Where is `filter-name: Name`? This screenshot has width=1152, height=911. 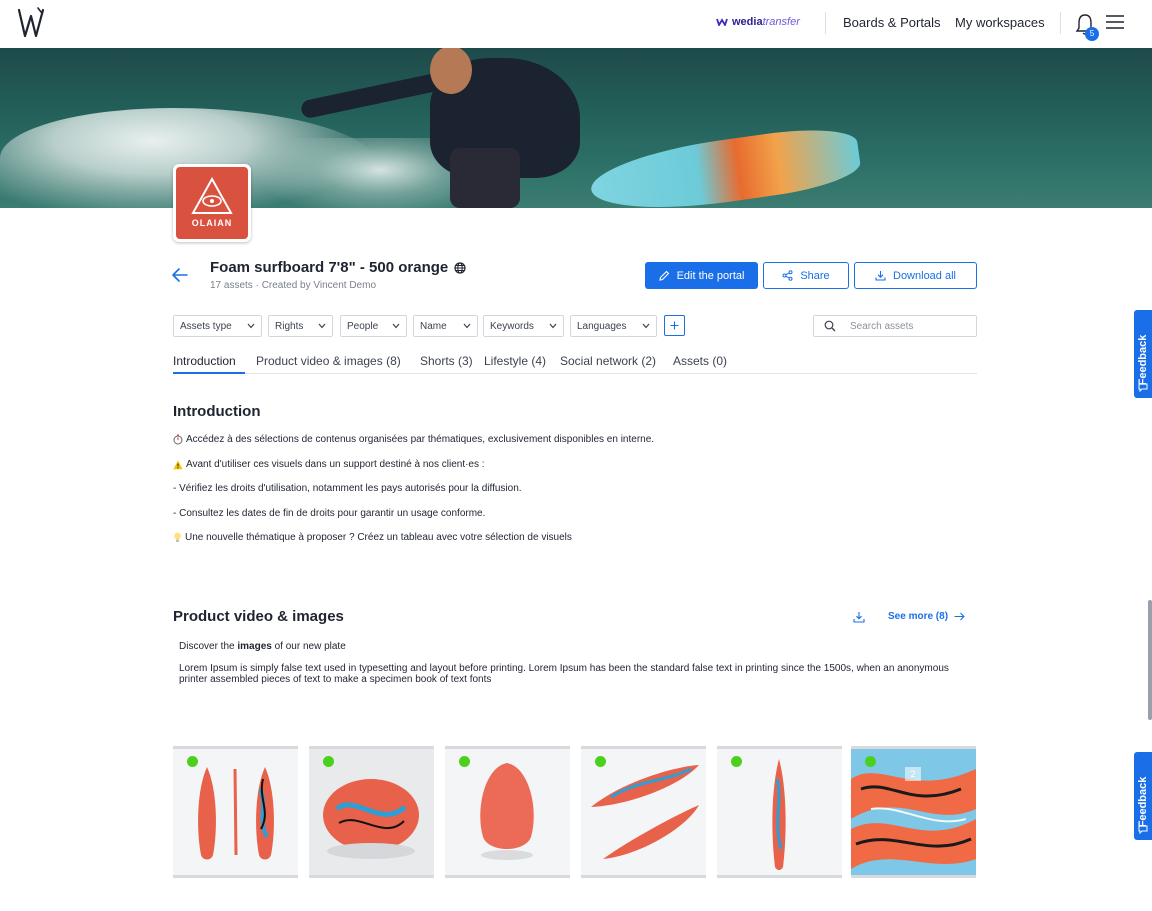 filter-name: Name is located at coordinates (445, 326).